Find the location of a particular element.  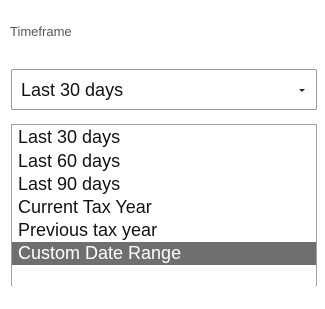

timeframe-select: Last 30 days is located at coordinates (164, 89).